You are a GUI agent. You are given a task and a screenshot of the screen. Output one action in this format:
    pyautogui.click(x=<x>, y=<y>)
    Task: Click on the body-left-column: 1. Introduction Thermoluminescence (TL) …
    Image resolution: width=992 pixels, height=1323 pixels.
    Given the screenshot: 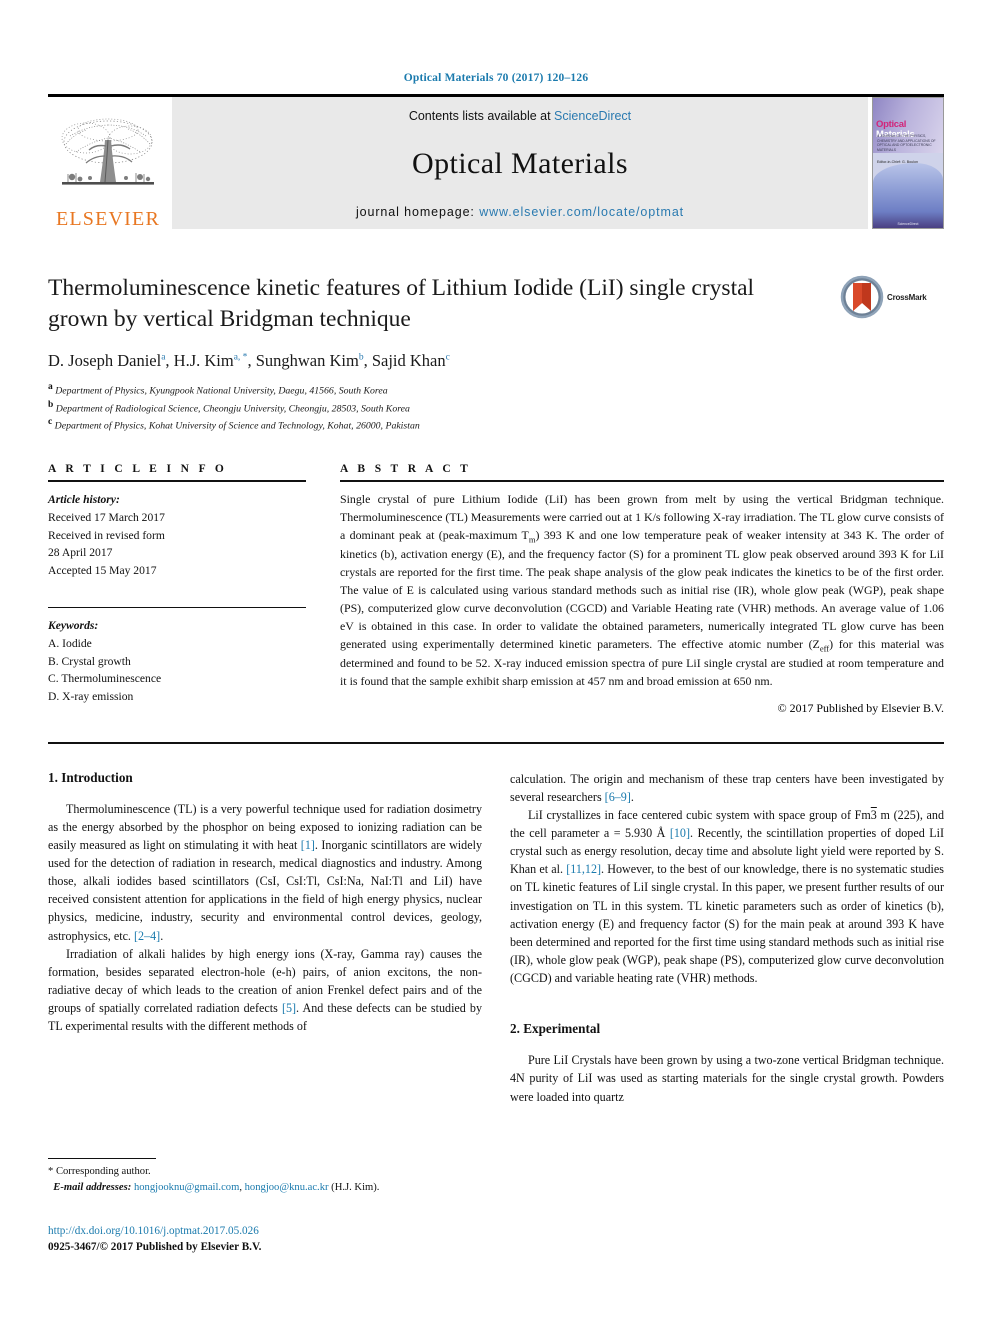 What is the action you would take?
    pyautogui.click(x=265, y=938)
    